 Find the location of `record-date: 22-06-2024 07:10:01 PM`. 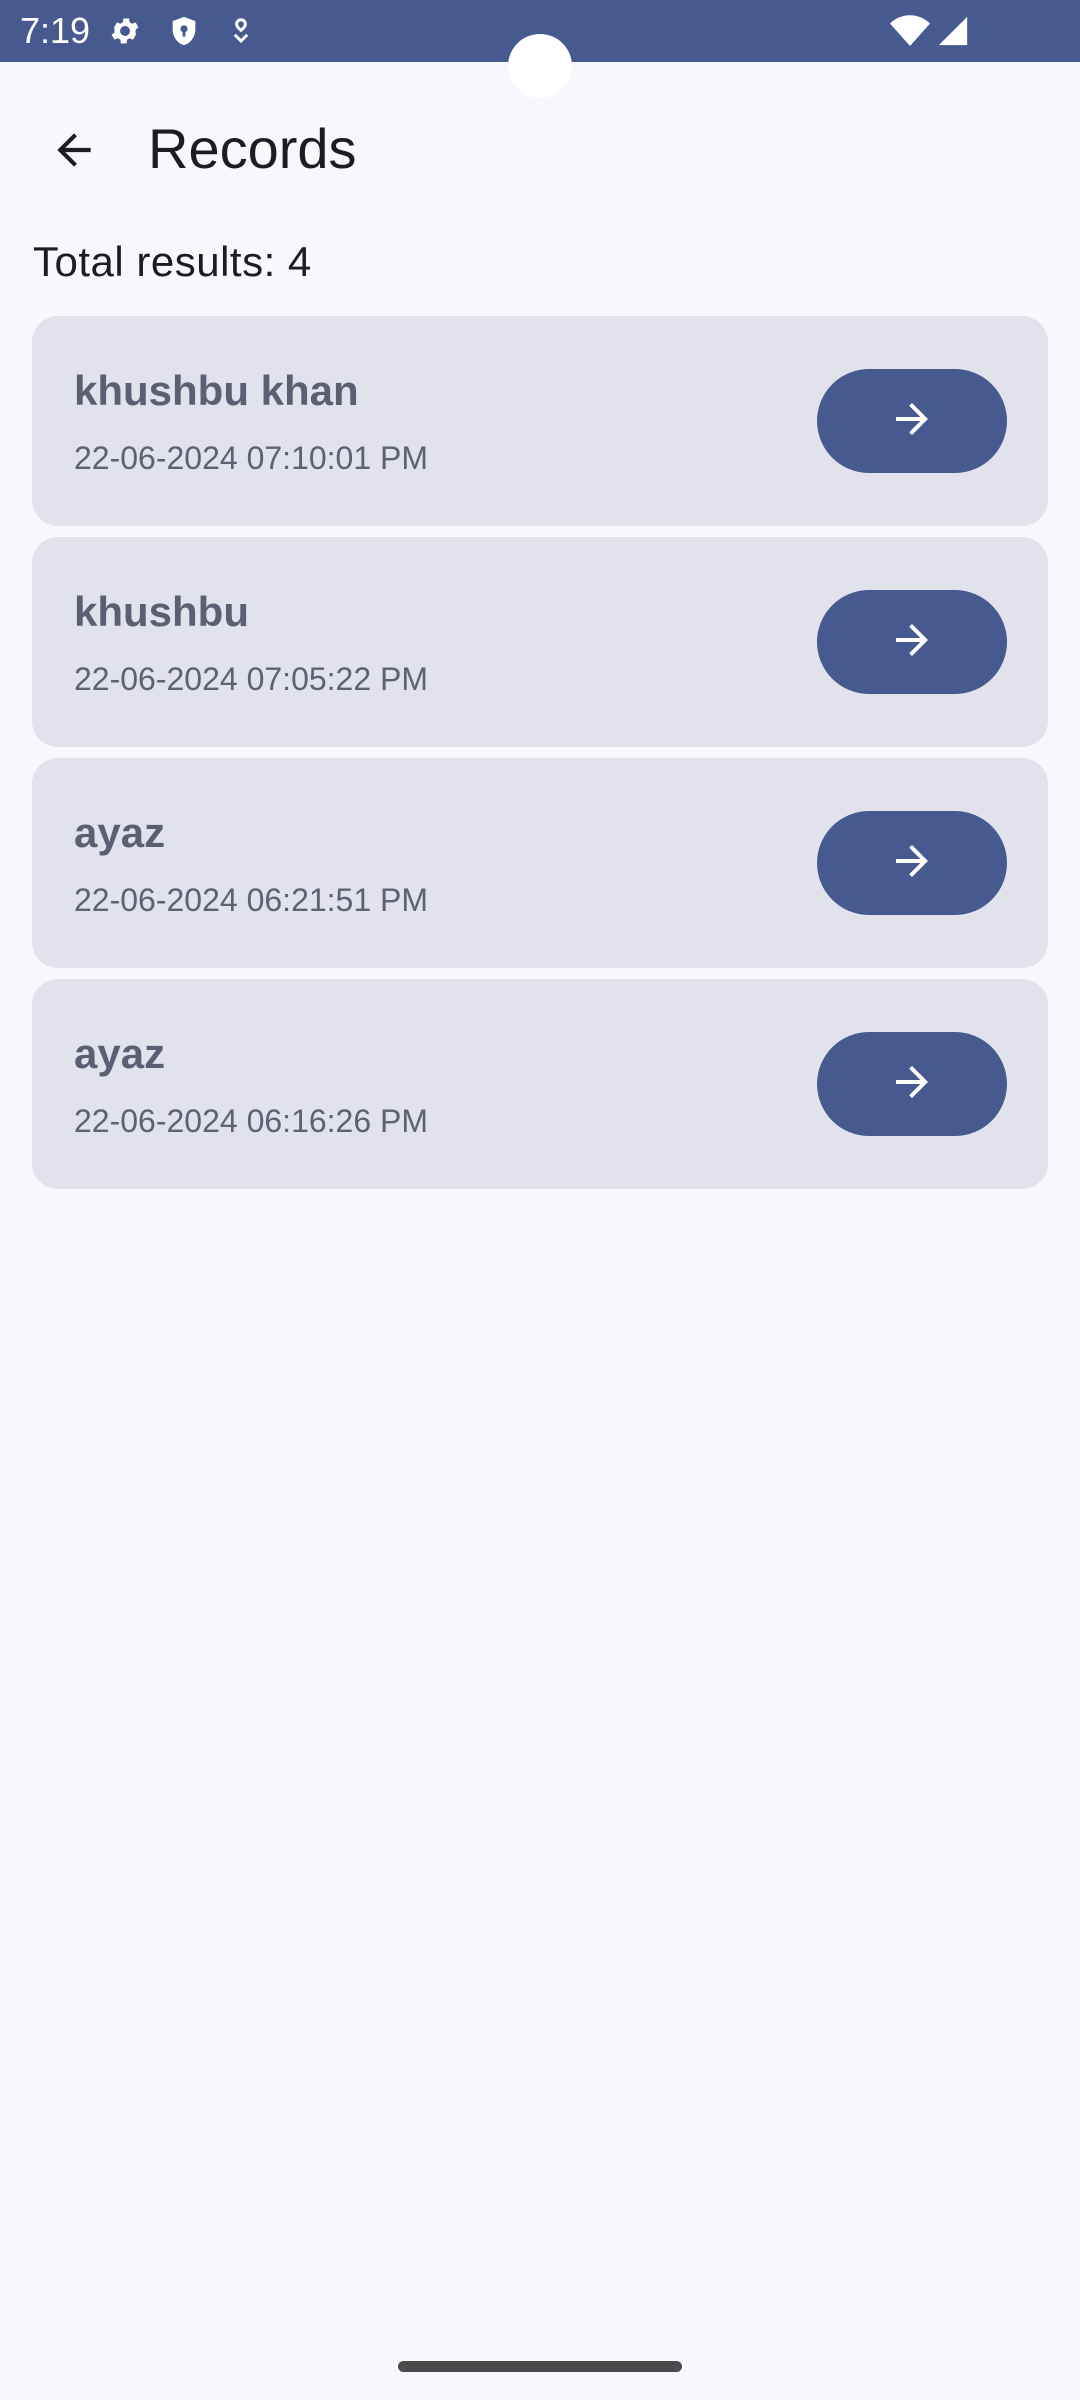

record-date: 22-06-2024 07:10:01 PM is located at coordinates (251, 458).